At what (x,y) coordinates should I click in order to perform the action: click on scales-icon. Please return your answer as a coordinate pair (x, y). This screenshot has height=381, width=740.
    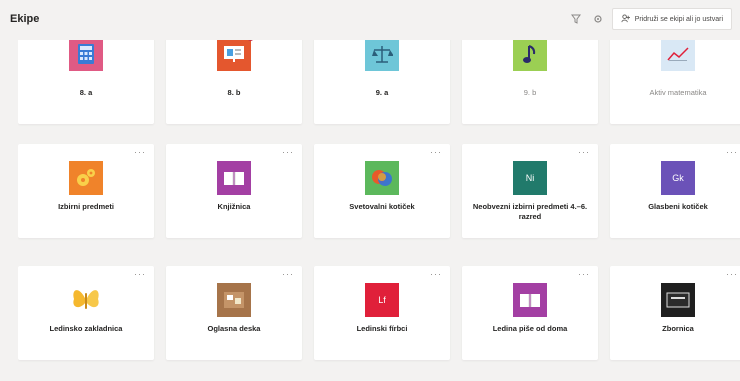
    Looking at the image, I should click on (382, 56).